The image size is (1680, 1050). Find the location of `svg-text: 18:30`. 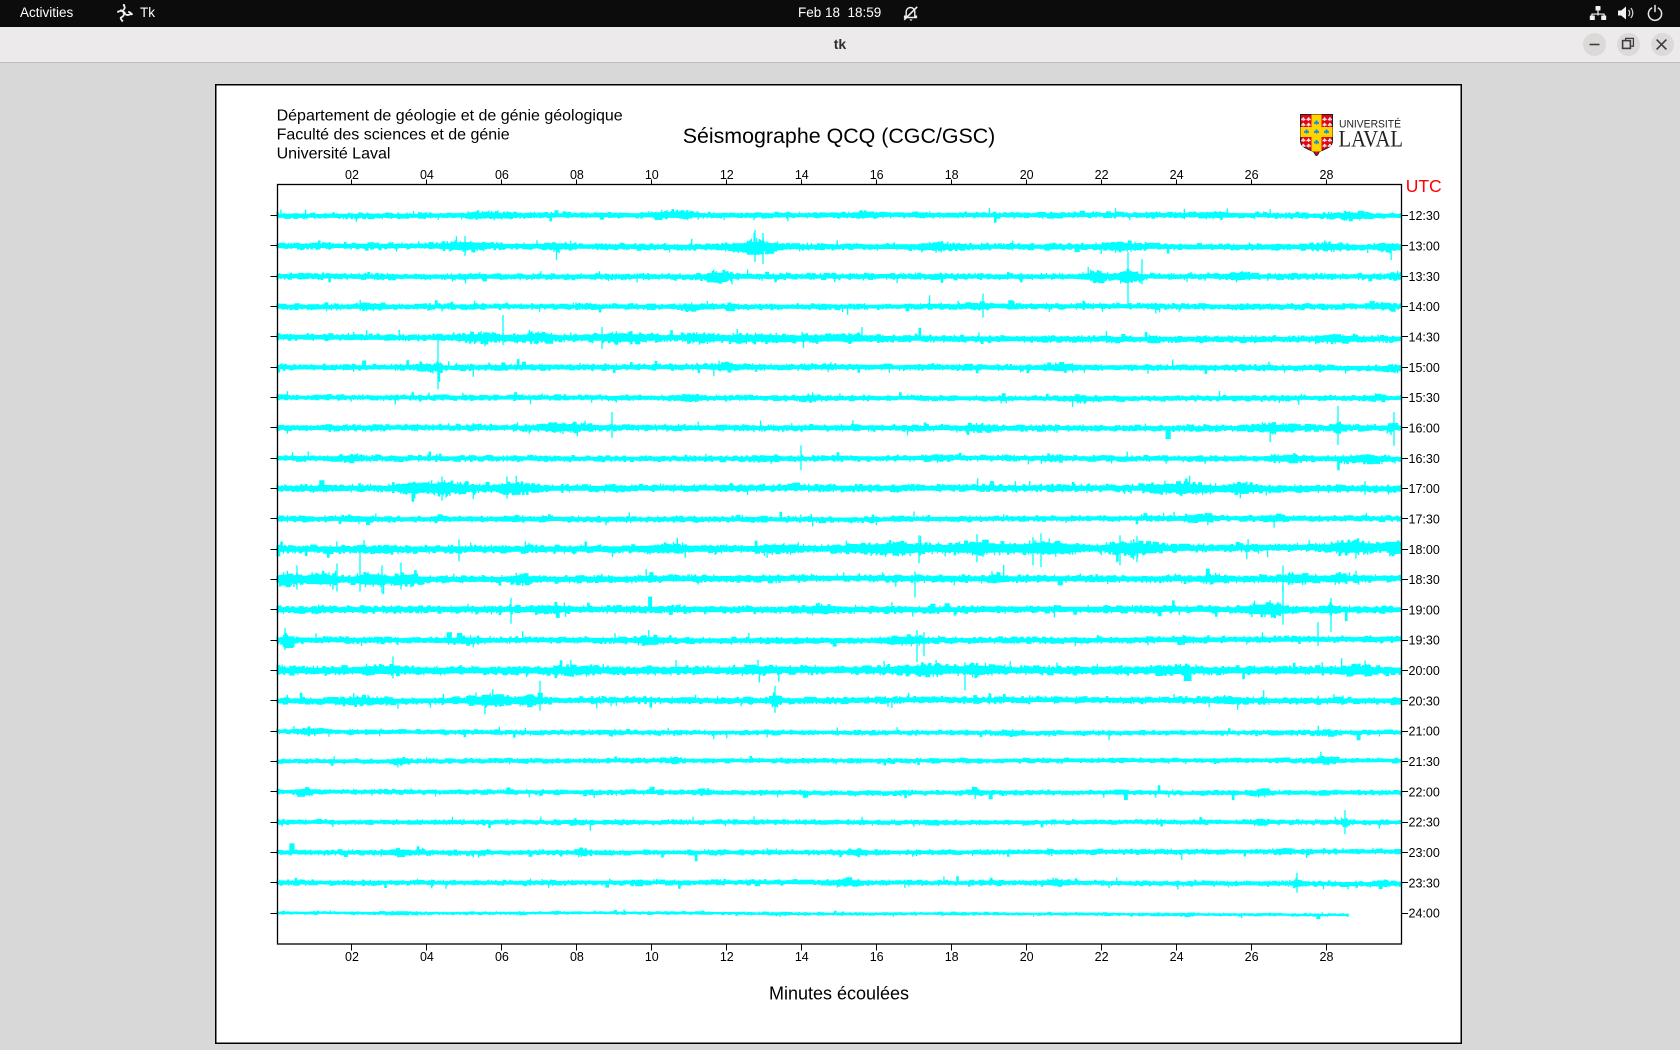

svg-text: 18:30 is located at coordinates (1424, 580).